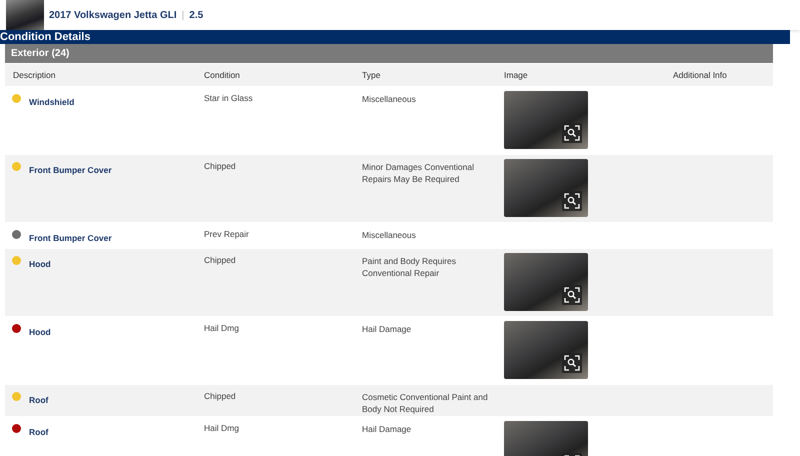  Describe the element at coordinates (196, 15) in the screenshot. I see `vehicle-trim: 2.5` at that location.